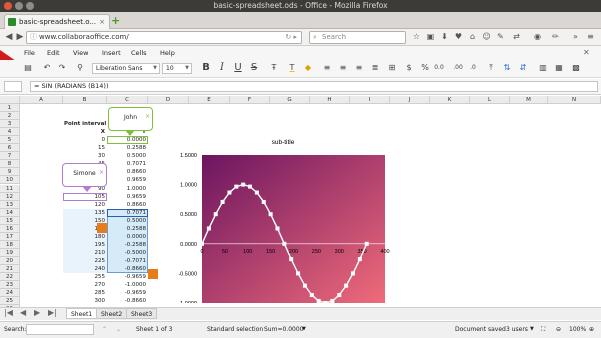  Describe the element at coordinates (85, 100) in the screenshot. I see `column-header: B` at that location.